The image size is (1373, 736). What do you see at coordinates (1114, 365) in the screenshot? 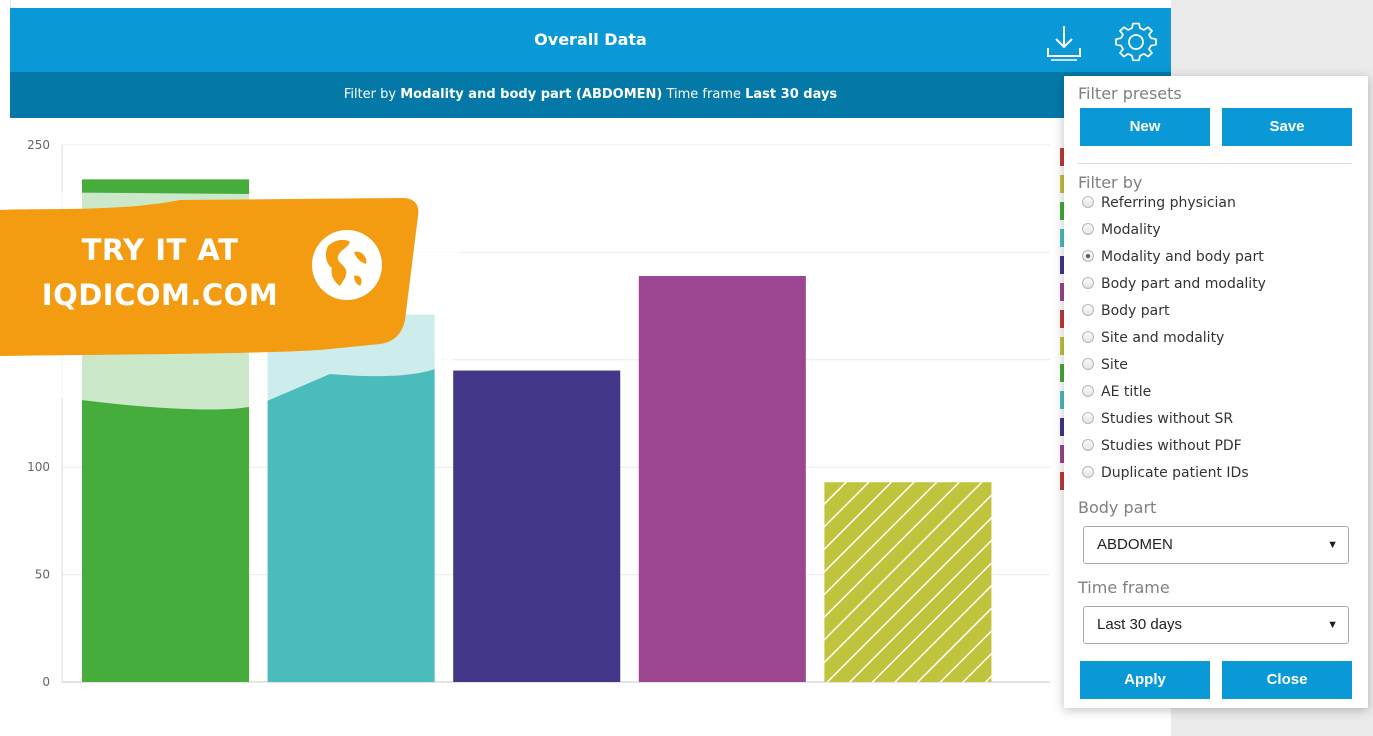
I see `filter-option-label: Site` at bounding box center [1114, 365].